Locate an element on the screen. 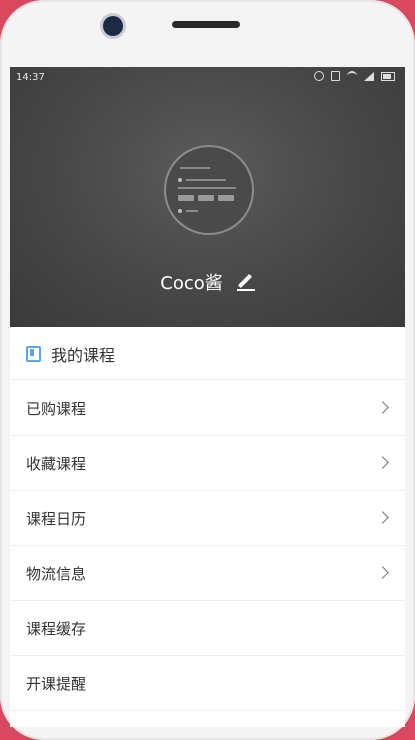 The width and height of the screenshot is (415, 740). front-camera is located at coordinates (113, 26).